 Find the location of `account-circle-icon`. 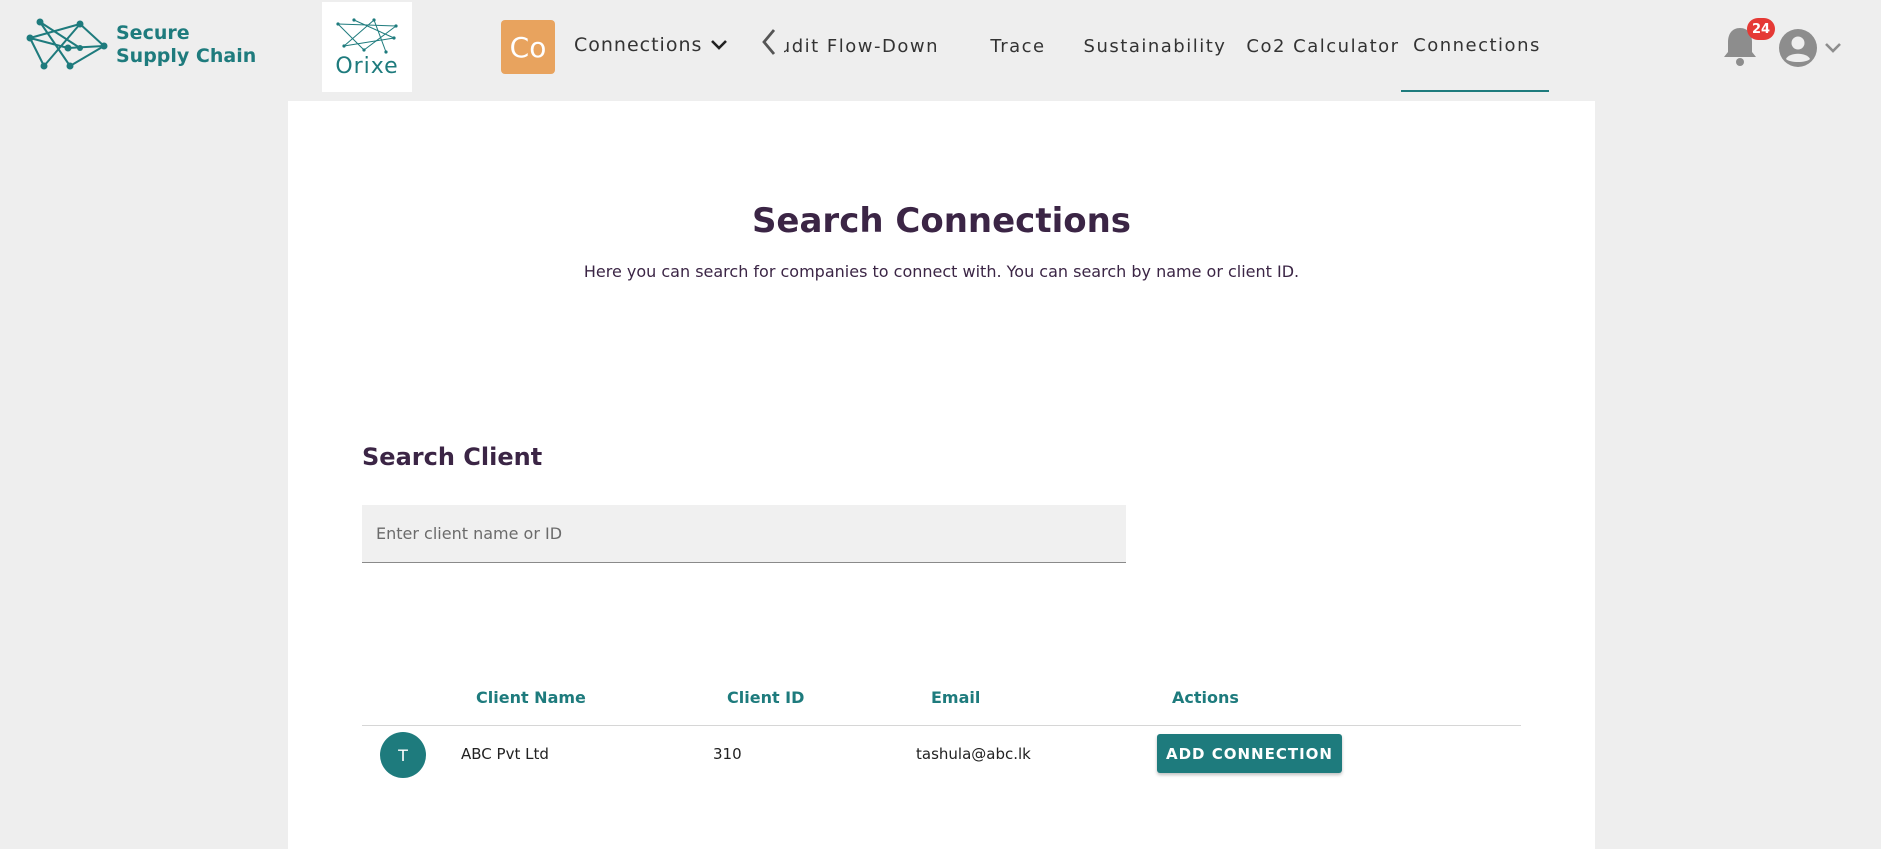

account-circle-icon is located at coordinates (1798, 48).